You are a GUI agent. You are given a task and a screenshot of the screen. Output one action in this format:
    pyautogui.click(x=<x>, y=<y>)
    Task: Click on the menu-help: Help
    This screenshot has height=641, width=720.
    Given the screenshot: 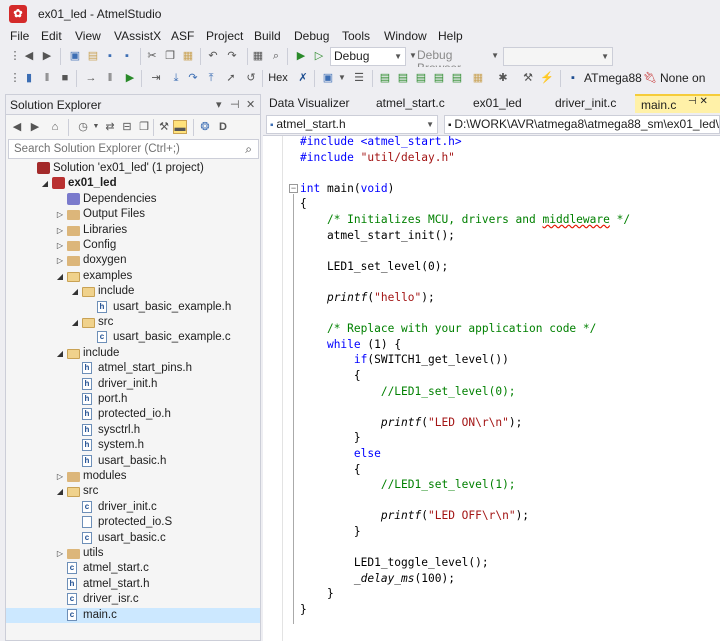 What is the action you would take?
    pyautogui.click(x=450, y=36)
    